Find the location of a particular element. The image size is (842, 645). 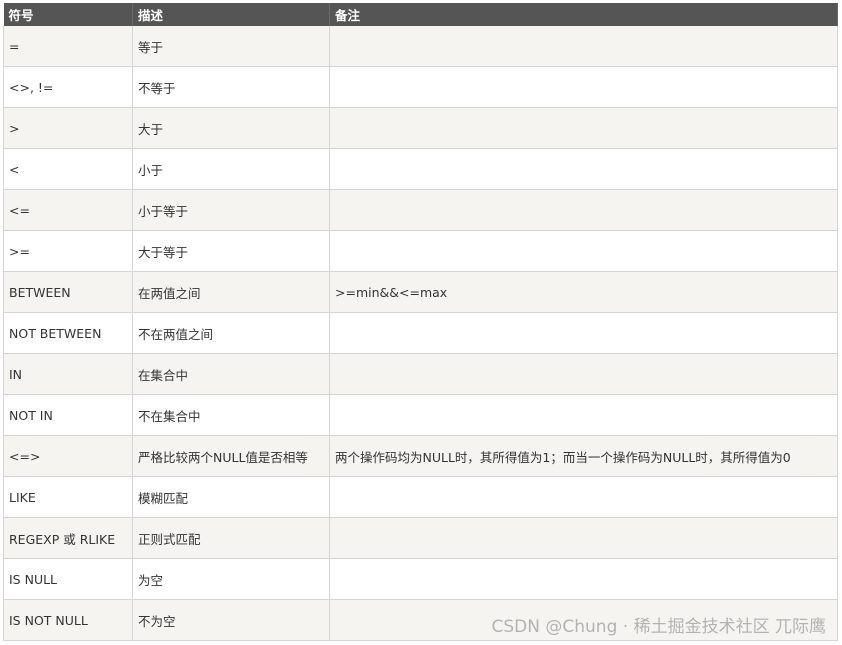

cell-symbol: IS NOT NULL is located at coordinates (68, 620).